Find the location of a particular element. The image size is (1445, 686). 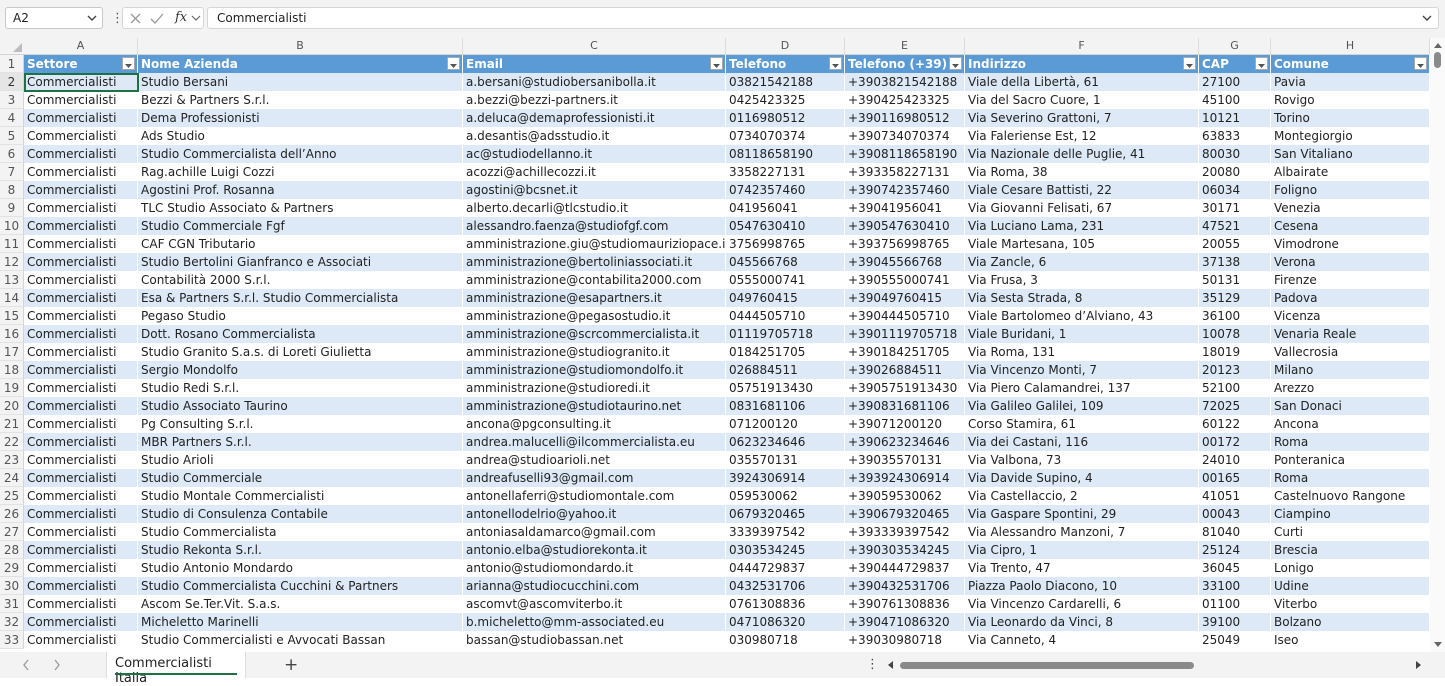

cell-indirizzo: Via Giovanni Felisati, 67 is located at coordinates (1082, 208).